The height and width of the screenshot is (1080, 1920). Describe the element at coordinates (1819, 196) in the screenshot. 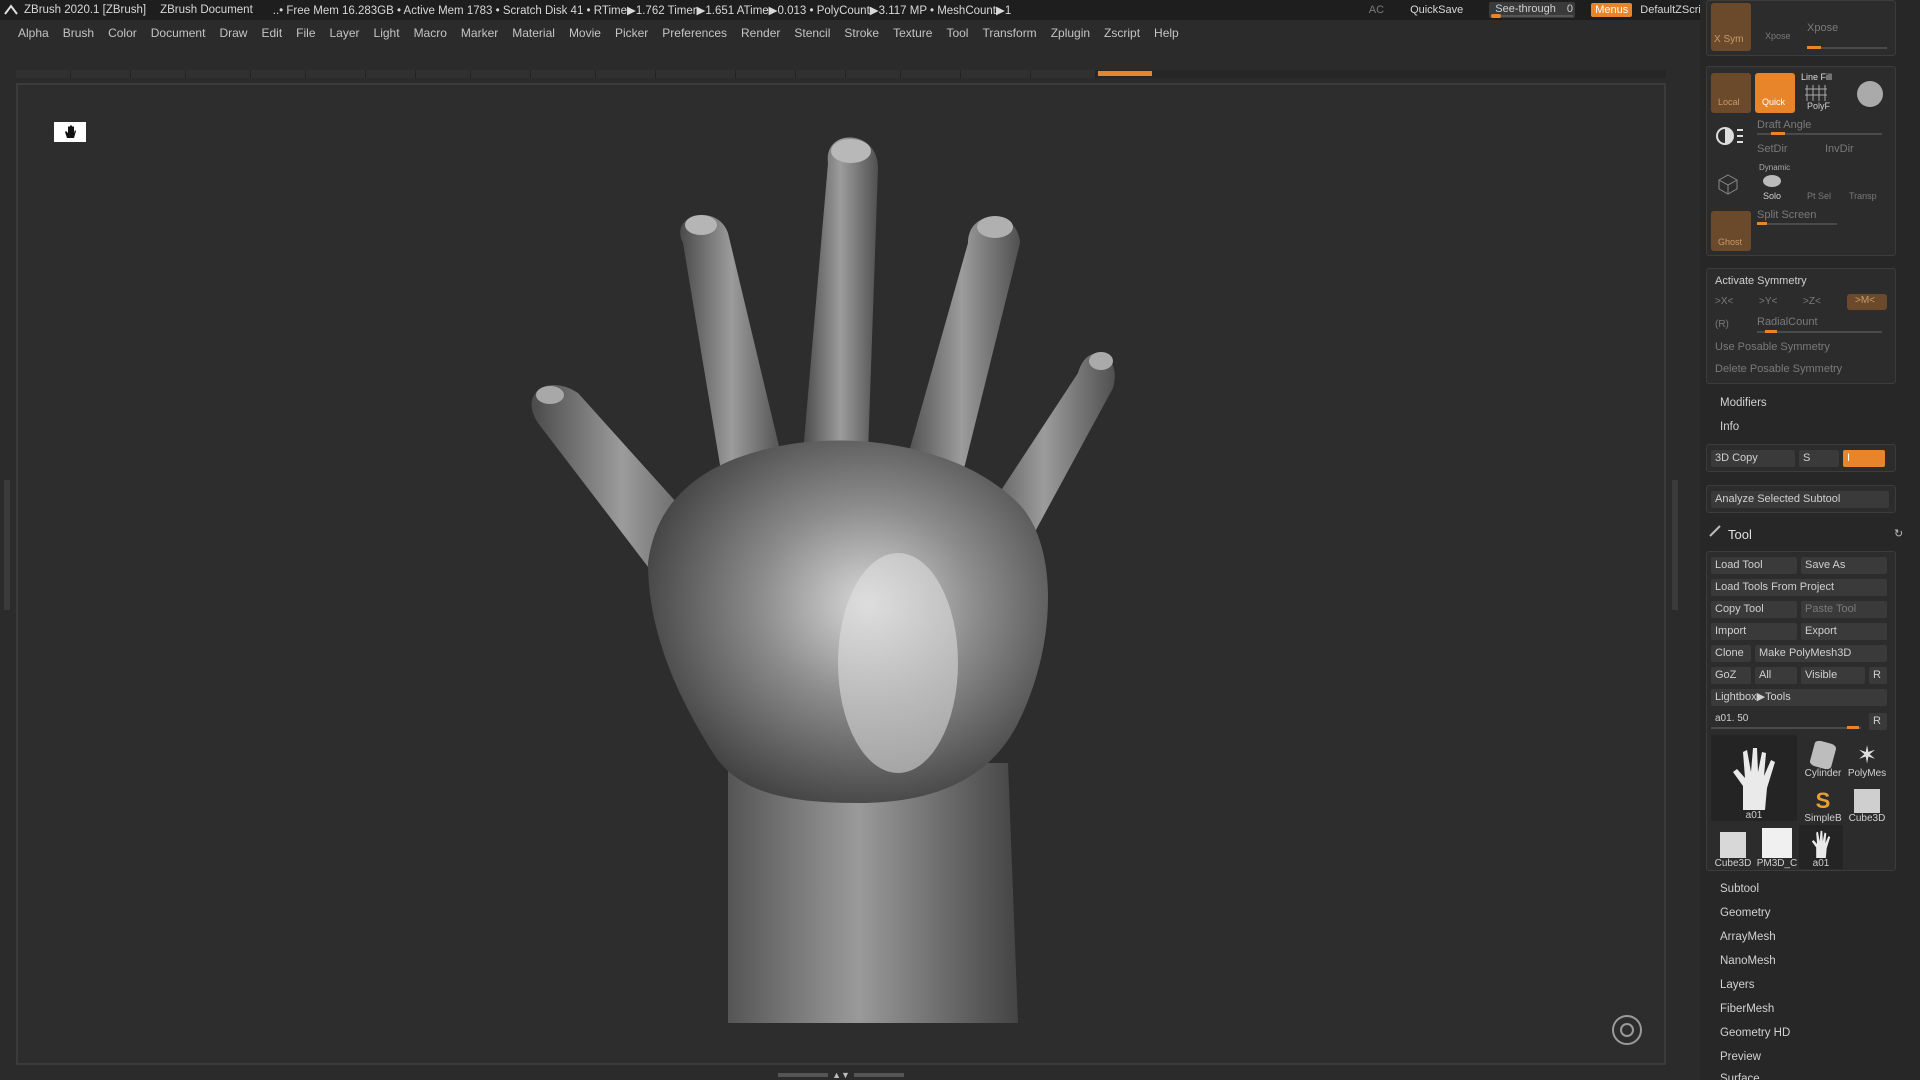

I see `pt-sel-button: Pt Sel` at that location.